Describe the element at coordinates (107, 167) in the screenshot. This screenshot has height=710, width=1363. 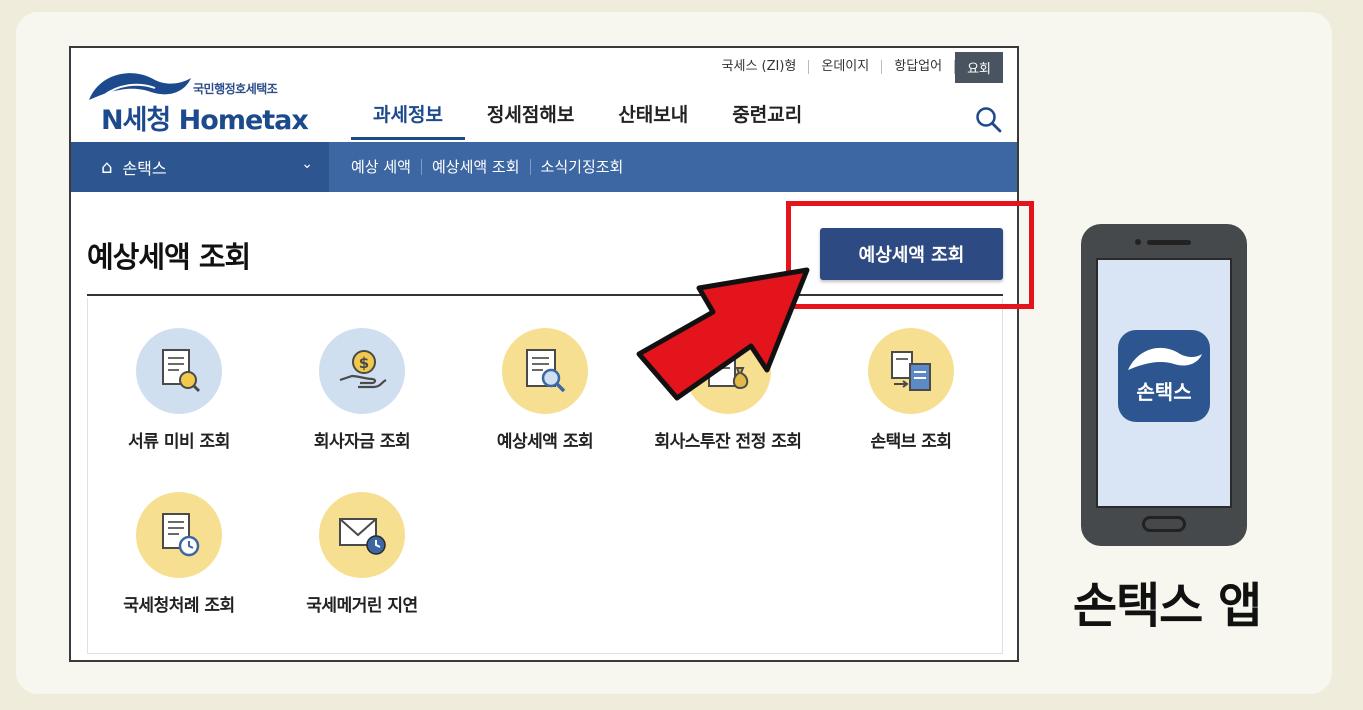
I see `home-icon: ⌂` at that location.